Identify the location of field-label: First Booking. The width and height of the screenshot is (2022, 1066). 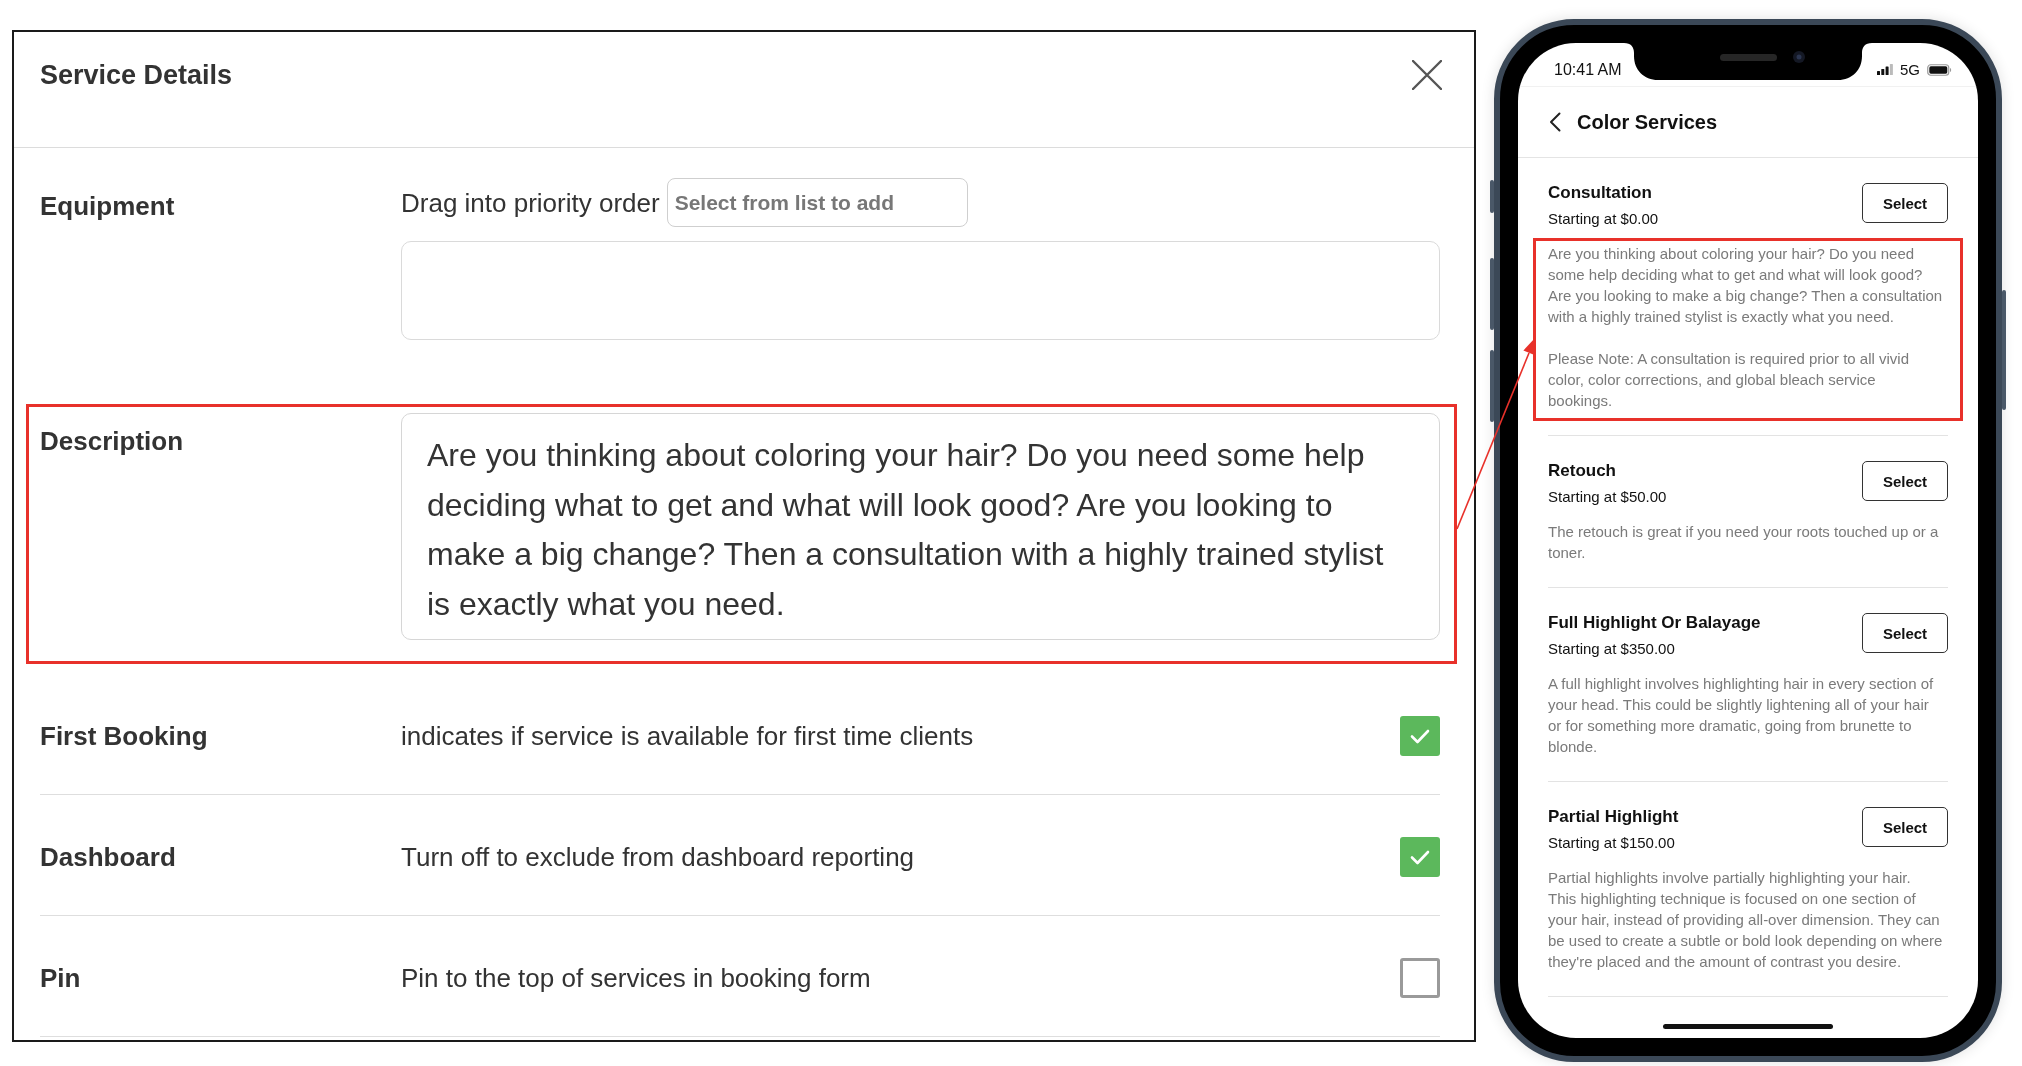
(124, 736).